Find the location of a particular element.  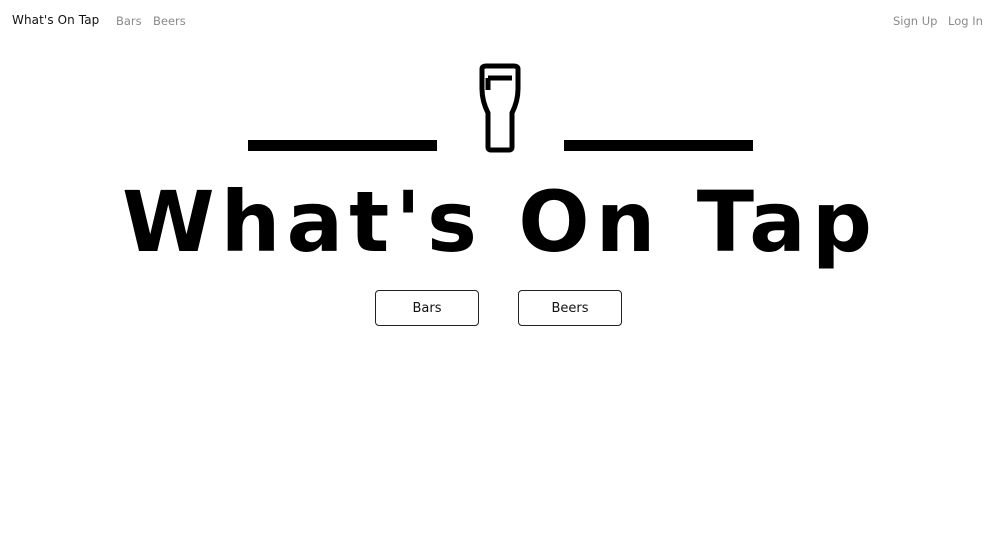

brand-link: What's On Tap is located at coordinates (55, 20).